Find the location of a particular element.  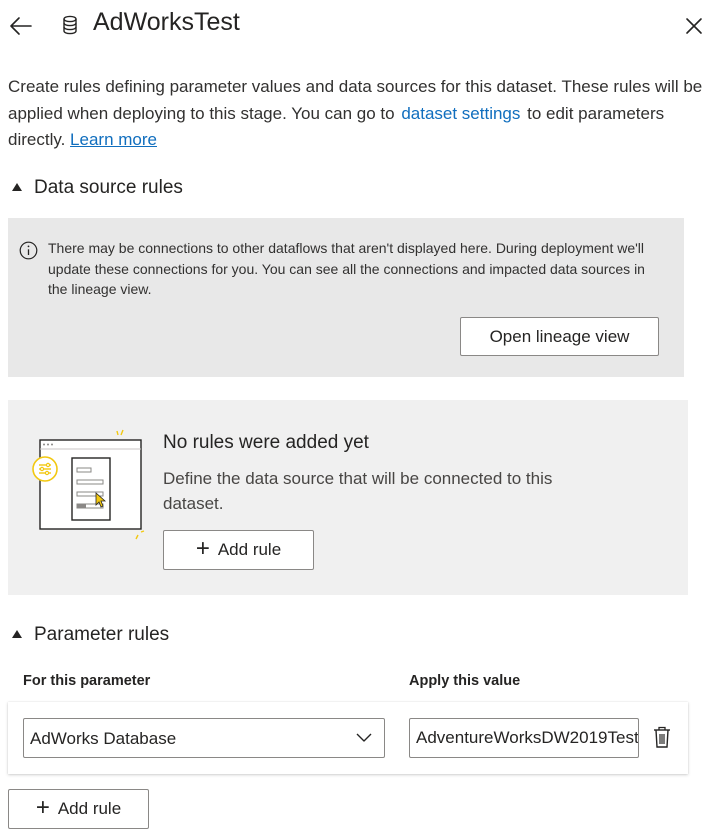

data-source-rules-header: Data source rules is located at coordinates (97, 188).